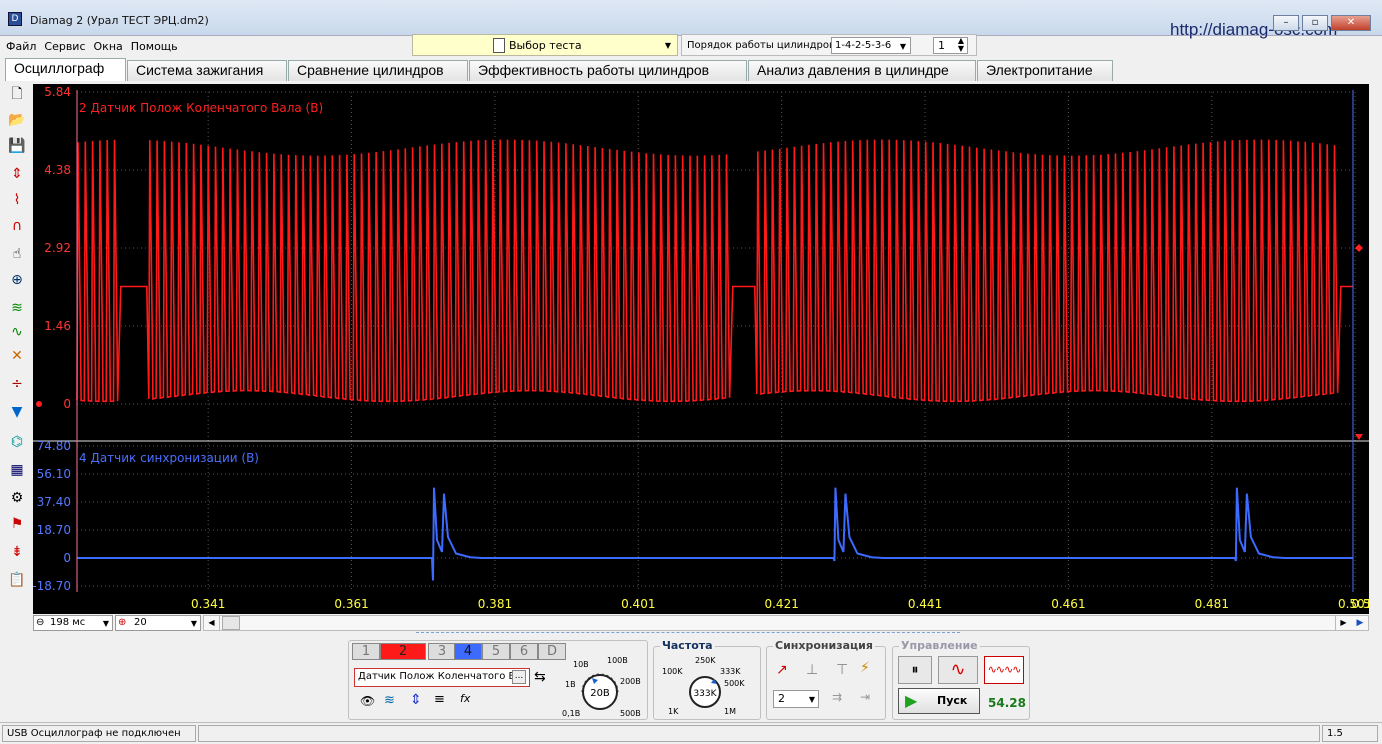  Describe the element at coordinates (367, 701) in the screenshot. I see `eye-icon: 👁` at that location.